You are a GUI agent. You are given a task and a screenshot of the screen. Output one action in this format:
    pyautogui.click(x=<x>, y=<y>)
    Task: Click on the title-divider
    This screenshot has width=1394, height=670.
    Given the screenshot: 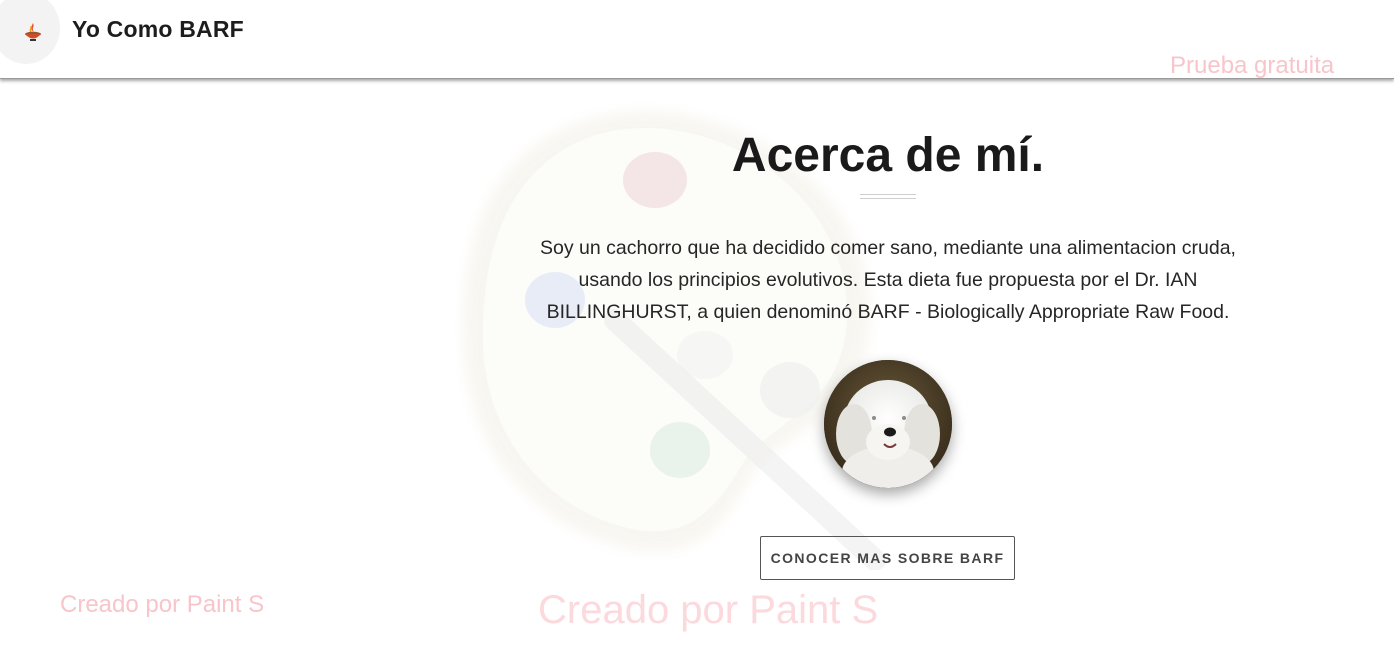 What is the action you would take?
    pyautogui.click(x=888, y=196)
    